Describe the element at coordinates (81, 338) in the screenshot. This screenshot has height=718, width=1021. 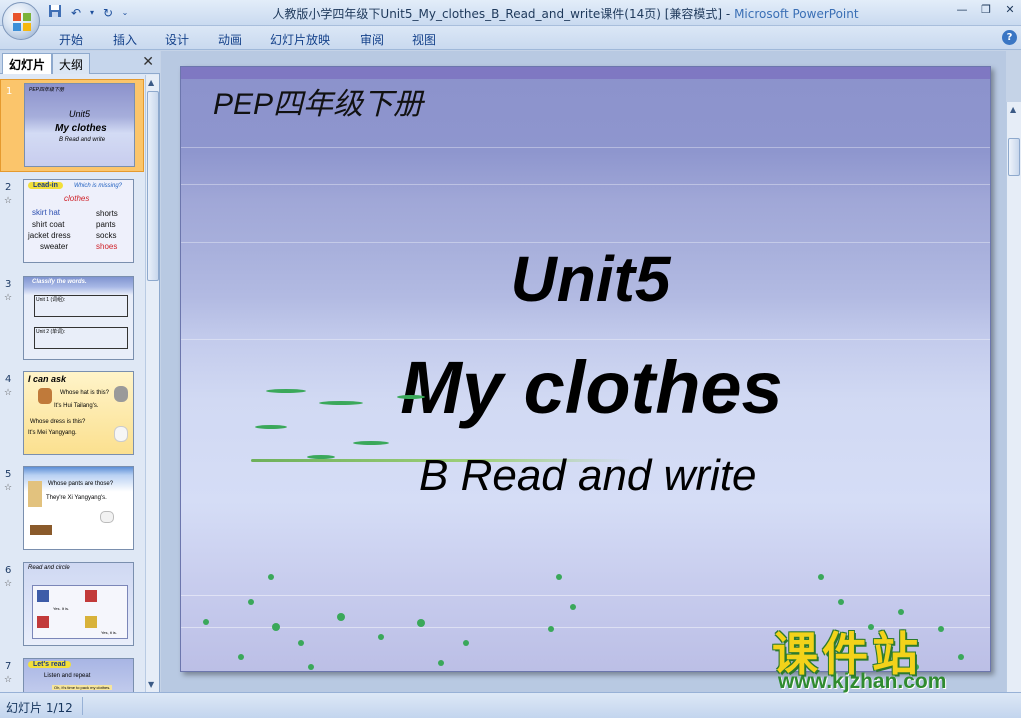
I see `classify-box: Unit 2 (单词):` at that location.